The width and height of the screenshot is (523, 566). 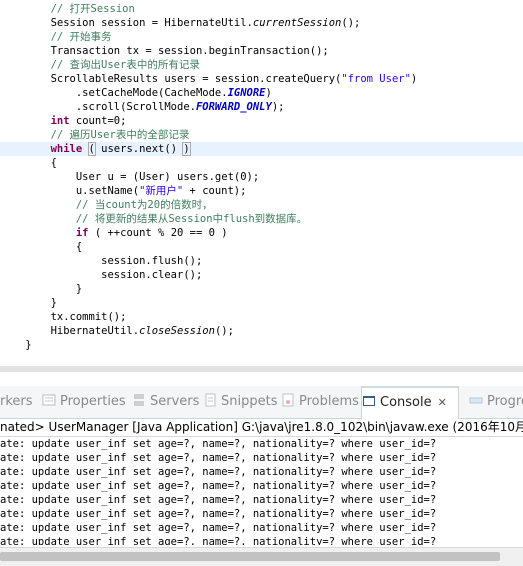 I want to click on tab-console: Console ✕, so click(x=410, y=402).